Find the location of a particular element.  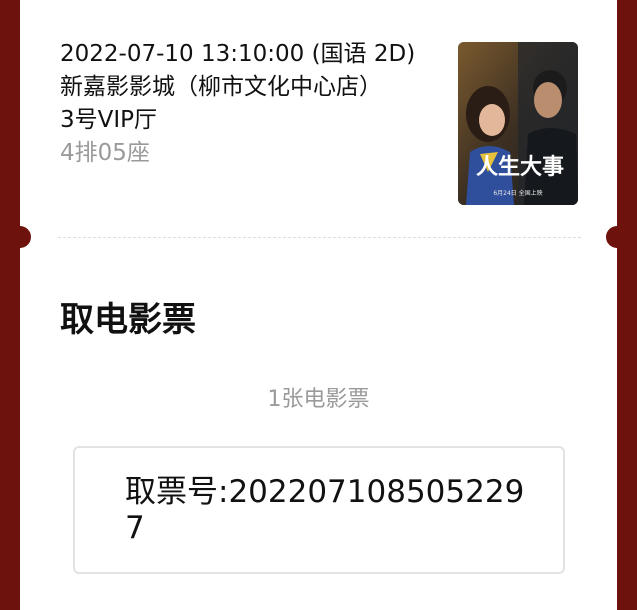

ticket-notch-right is located at coordinates (617, 237).